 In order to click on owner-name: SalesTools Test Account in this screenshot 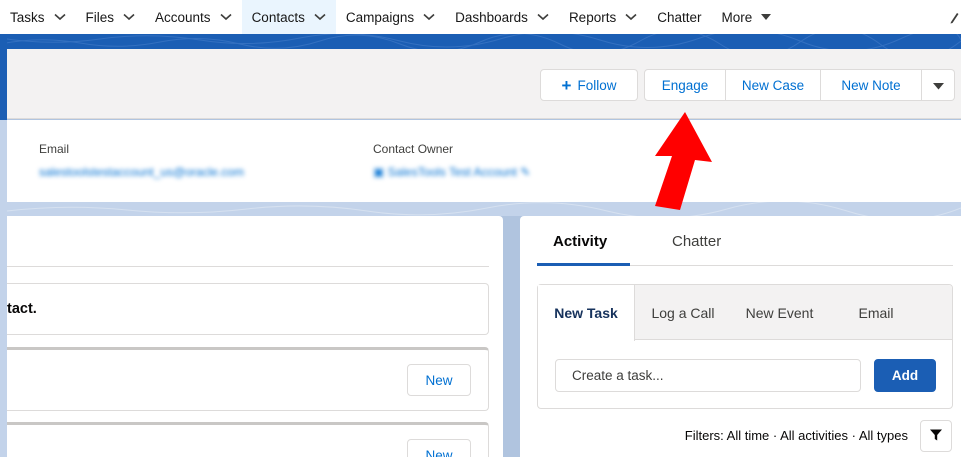, I will do `click(452, 172)`.